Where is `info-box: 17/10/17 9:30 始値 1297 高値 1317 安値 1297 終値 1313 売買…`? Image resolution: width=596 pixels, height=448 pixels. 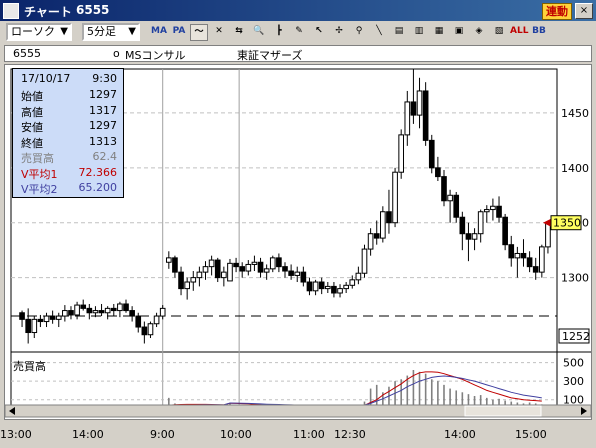 info-box: 17/10/17 9:30 始値 1297 高値 1317 安値 1297 終値 1313 売買… is located at coordinates (68, 133).